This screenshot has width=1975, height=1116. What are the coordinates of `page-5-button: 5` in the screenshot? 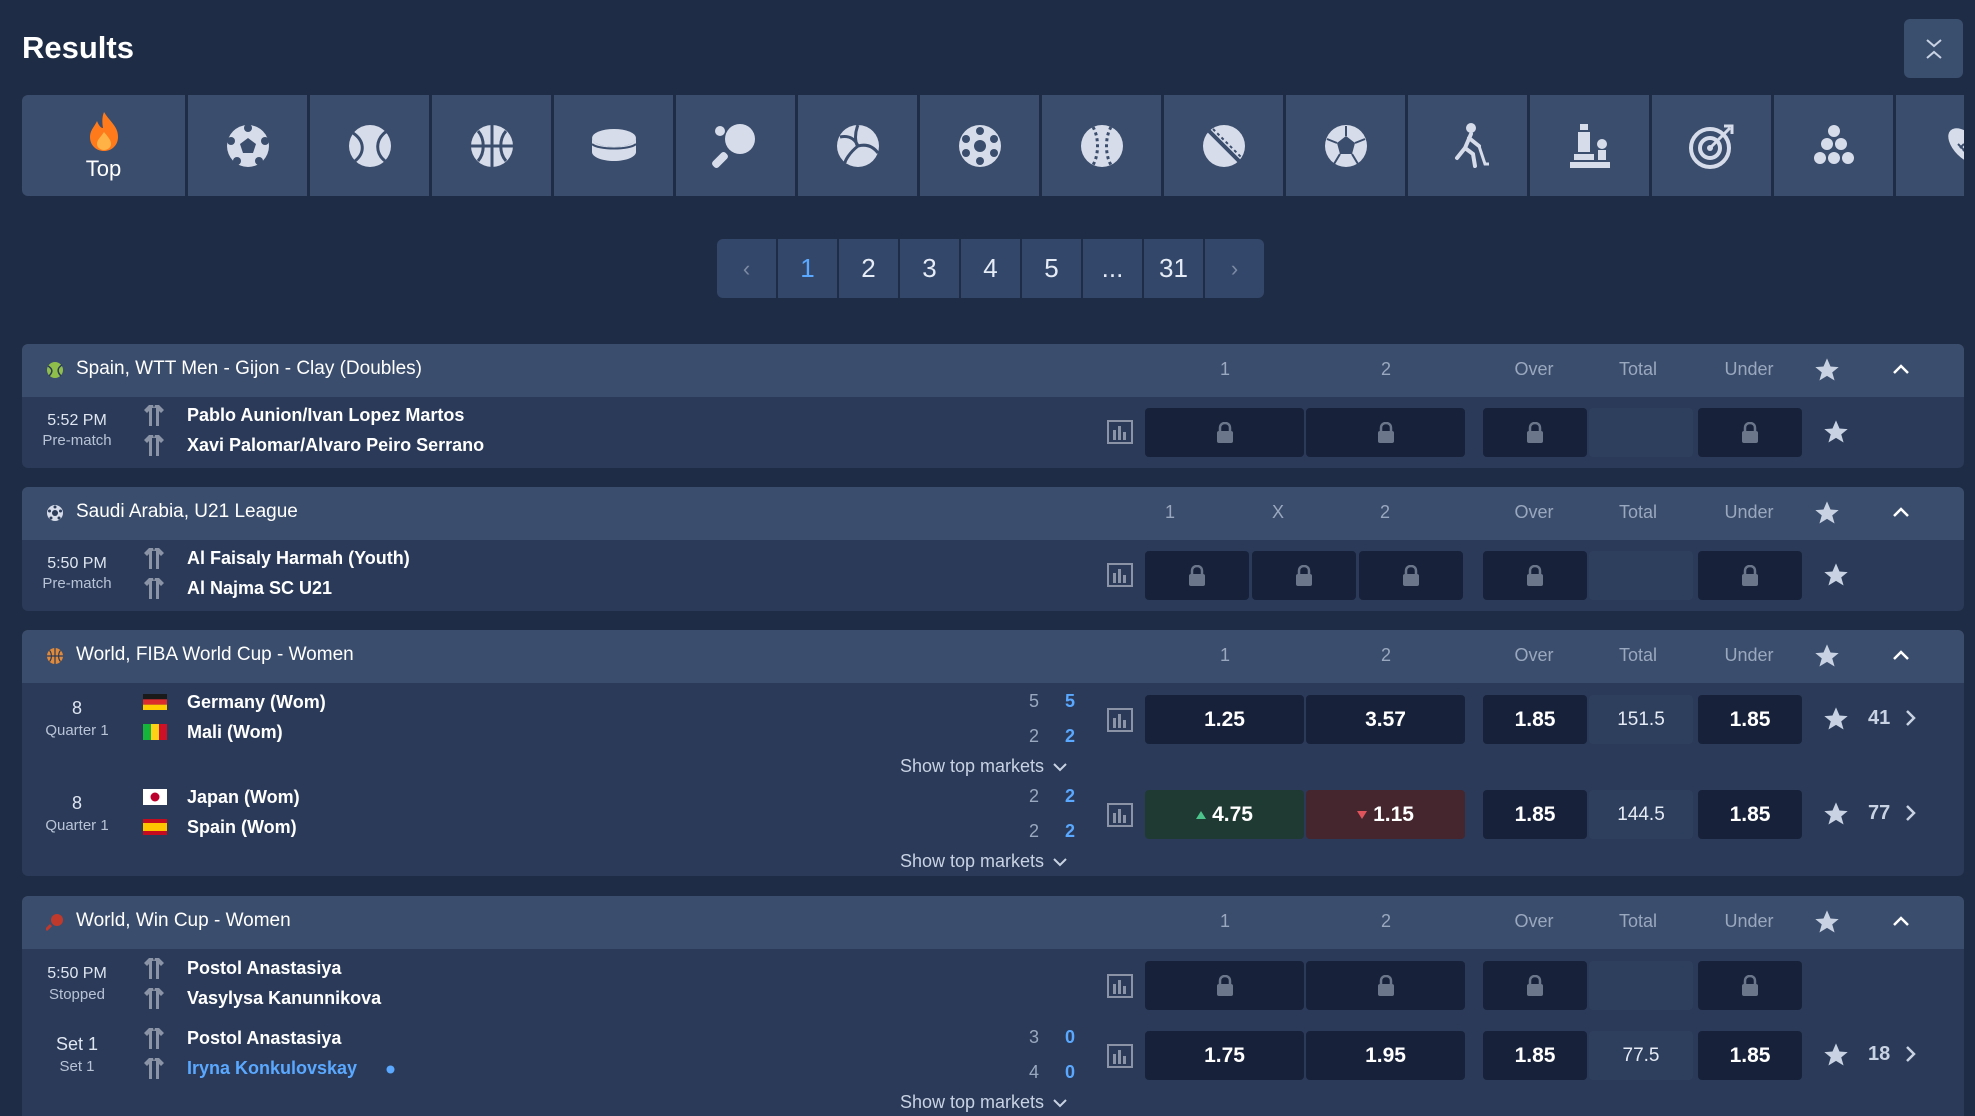 It's located at (1051, 268).